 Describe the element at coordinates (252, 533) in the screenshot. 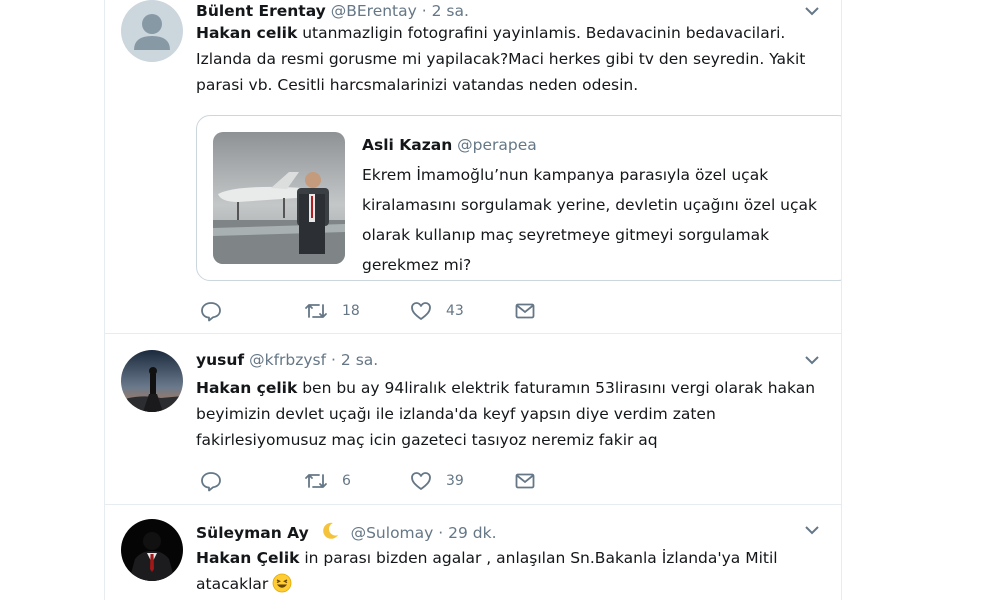

I see `author-name: Süleyman Ay` at that location.